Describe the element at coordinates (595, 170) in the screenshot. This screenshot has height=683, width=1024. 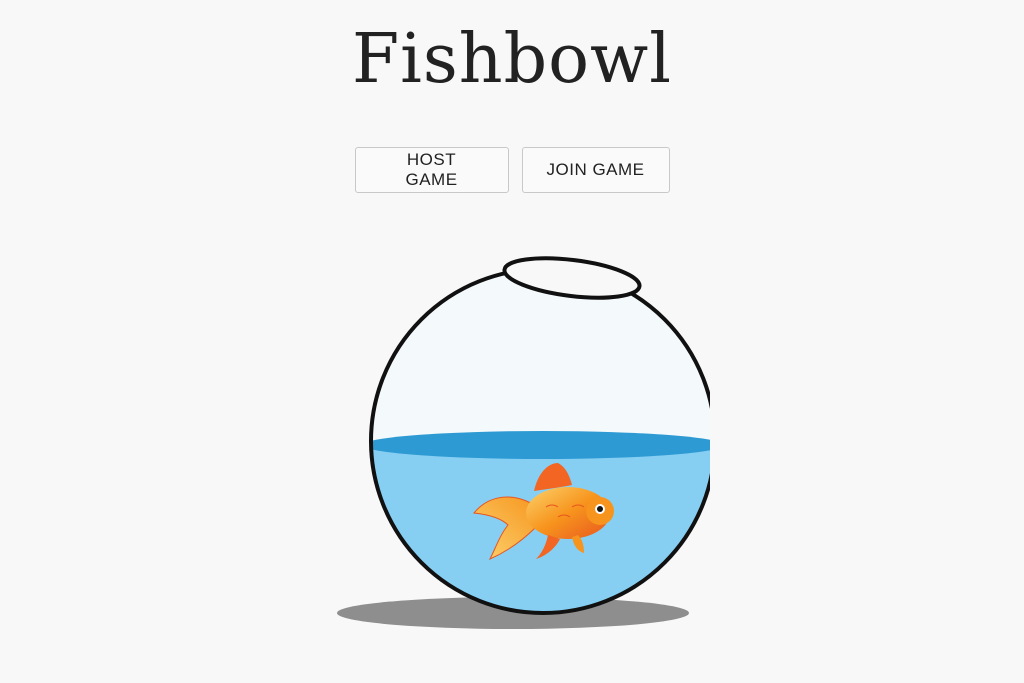
I see `join-game-button: JOIN GAME` at that location.